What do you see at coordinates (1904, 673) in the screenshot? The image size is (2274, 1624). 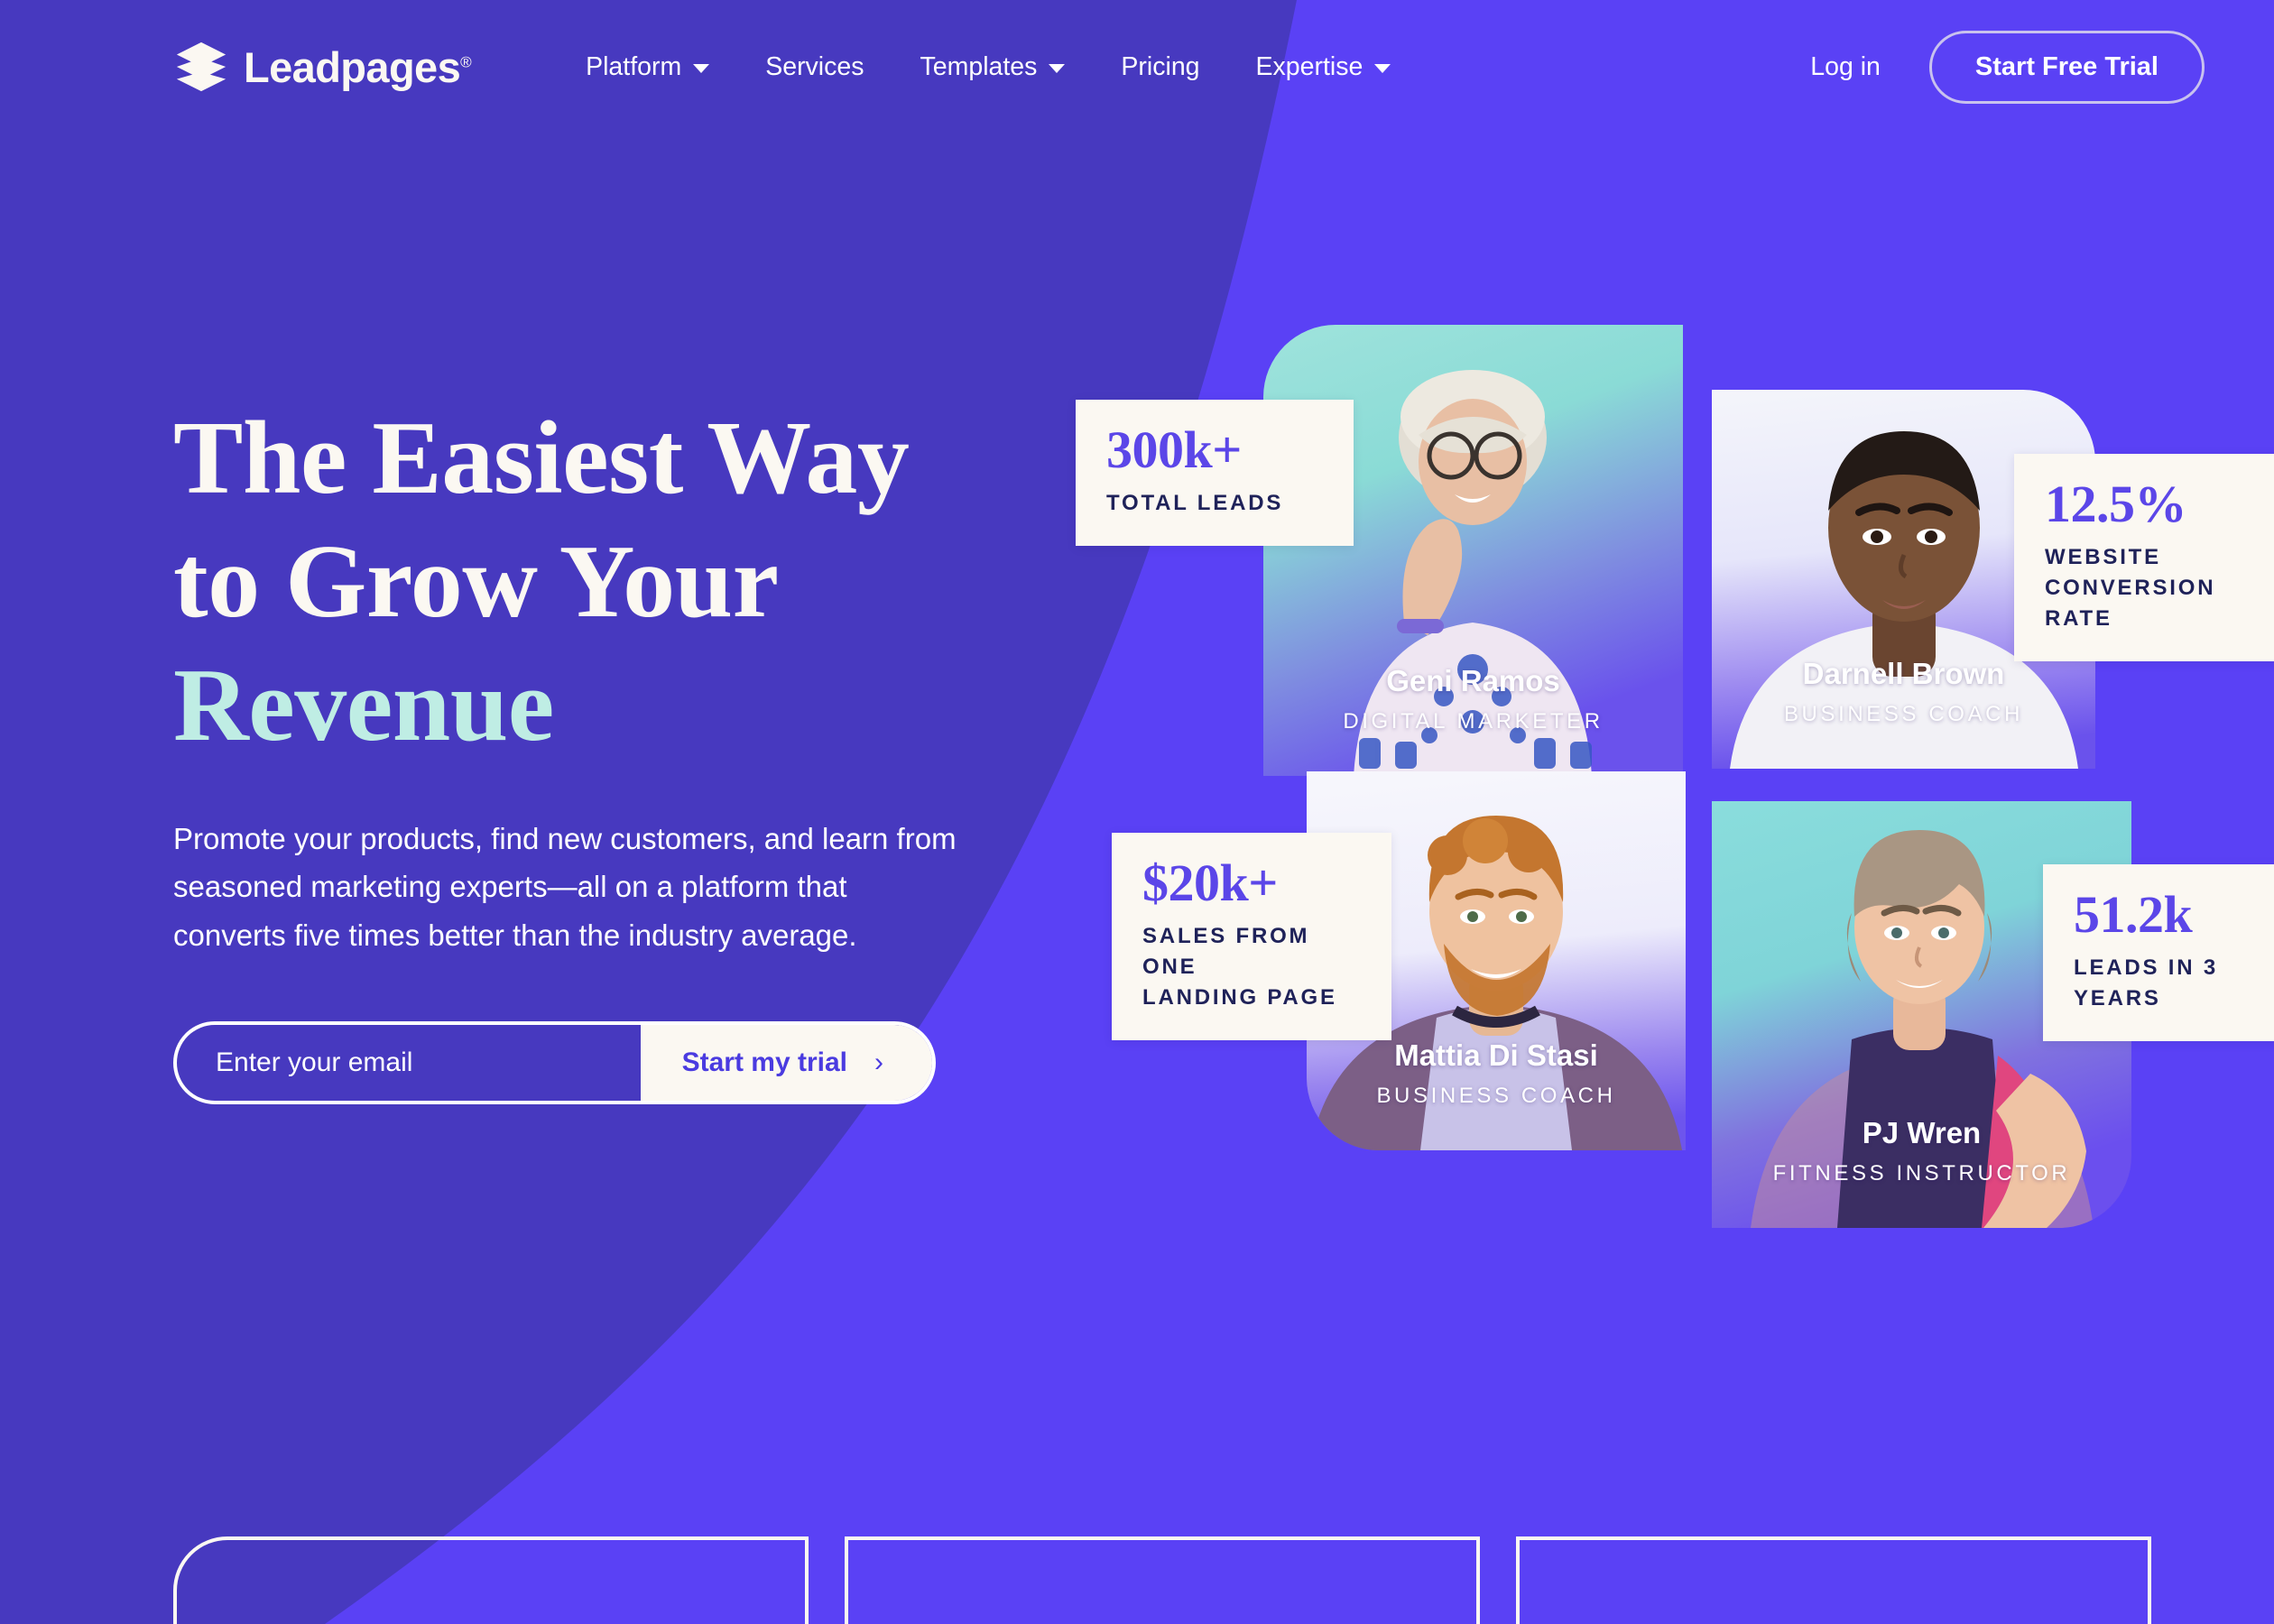 I see `person-name: Darnell Brown` at bounding box center [1904, 673].